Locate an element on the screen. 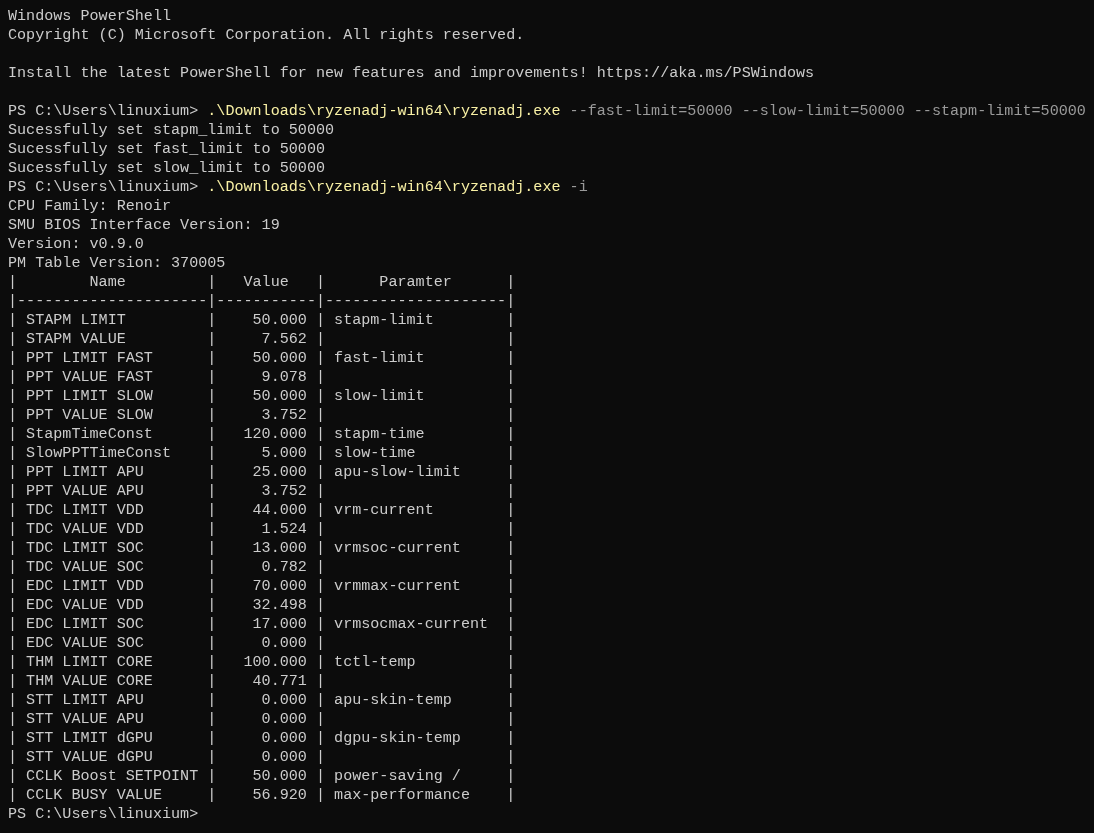 The image size is (1094, 833). output-text: | STT VALUE dGPU | 0.000 | | is located at coordinates (262, 757).